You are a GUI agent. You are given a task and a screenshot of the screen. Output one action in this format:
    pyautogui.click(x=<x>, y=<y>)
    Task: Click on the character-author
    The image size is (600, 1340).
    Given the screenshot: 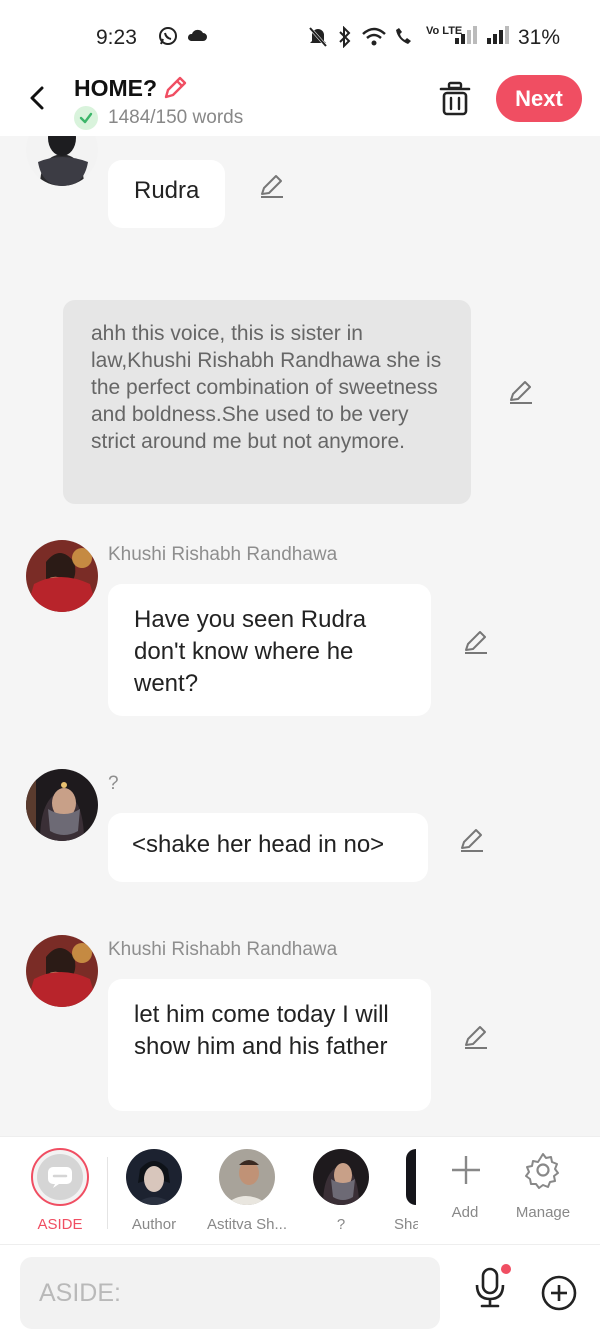 What is the action you would take?
    pyautogui.click(x=154, y=1177)
    